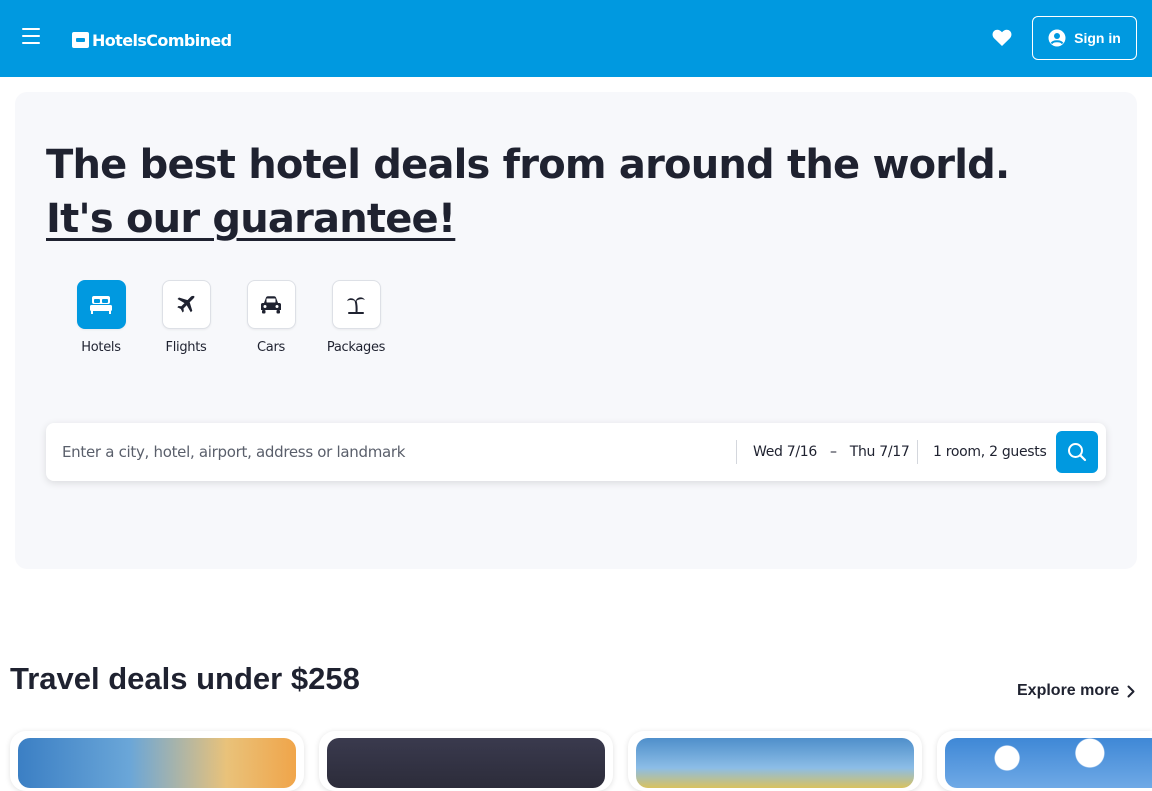 Image resolution: width=1152 pixels, height=791 pixels. I want to click on plane-icon, so click(186, 304).